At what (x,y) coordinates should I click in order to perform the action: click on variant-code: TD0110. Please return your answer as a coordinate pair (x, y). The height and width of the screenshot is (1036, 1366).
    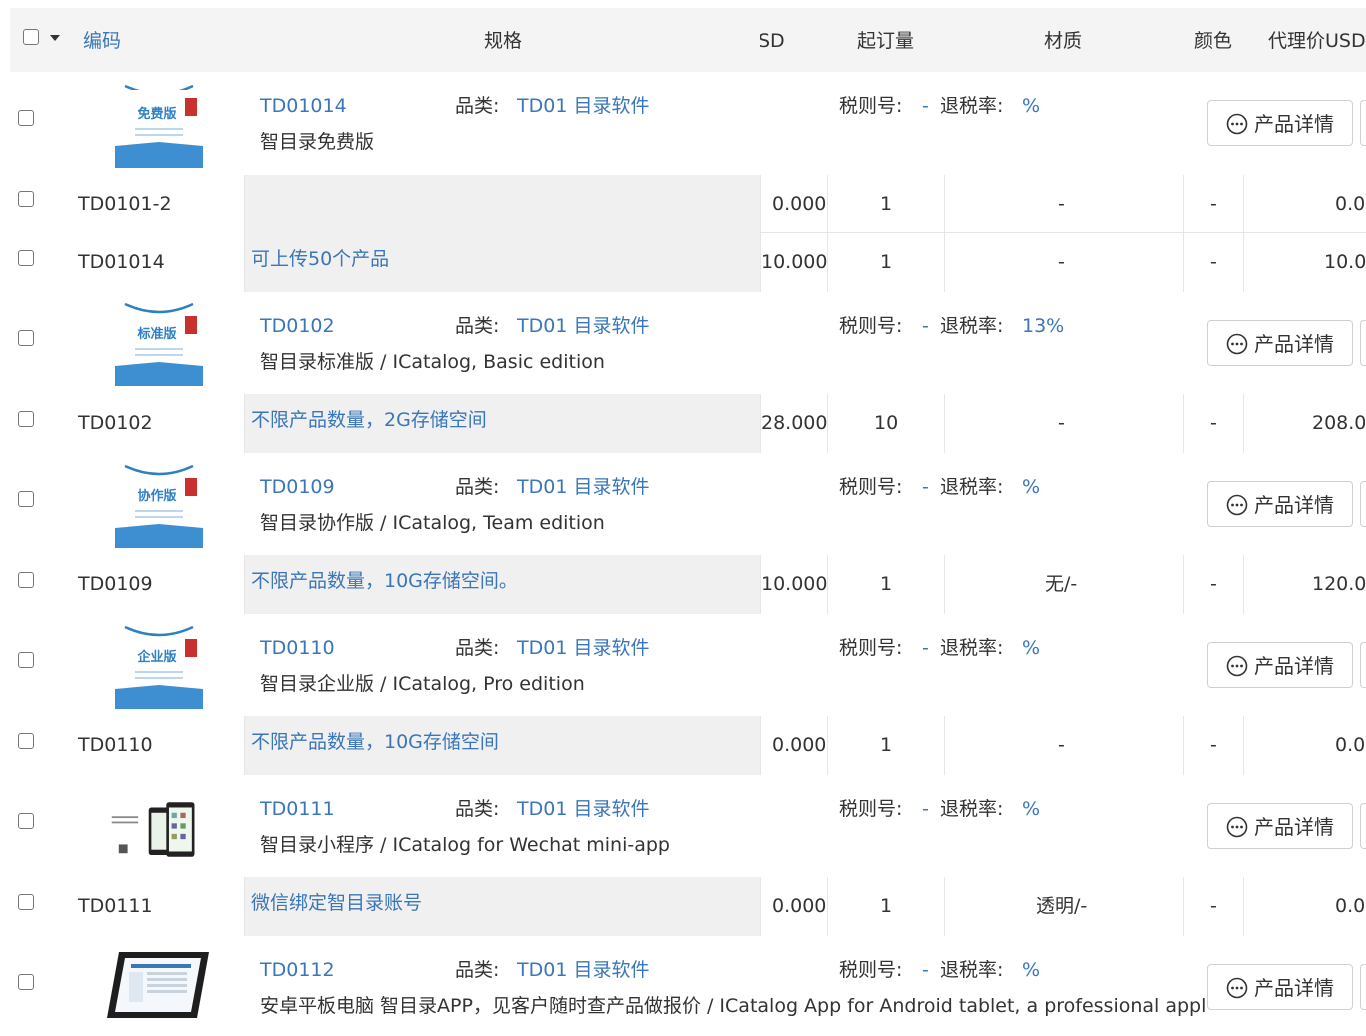
    Looking at the image, I should click on (115, 745).